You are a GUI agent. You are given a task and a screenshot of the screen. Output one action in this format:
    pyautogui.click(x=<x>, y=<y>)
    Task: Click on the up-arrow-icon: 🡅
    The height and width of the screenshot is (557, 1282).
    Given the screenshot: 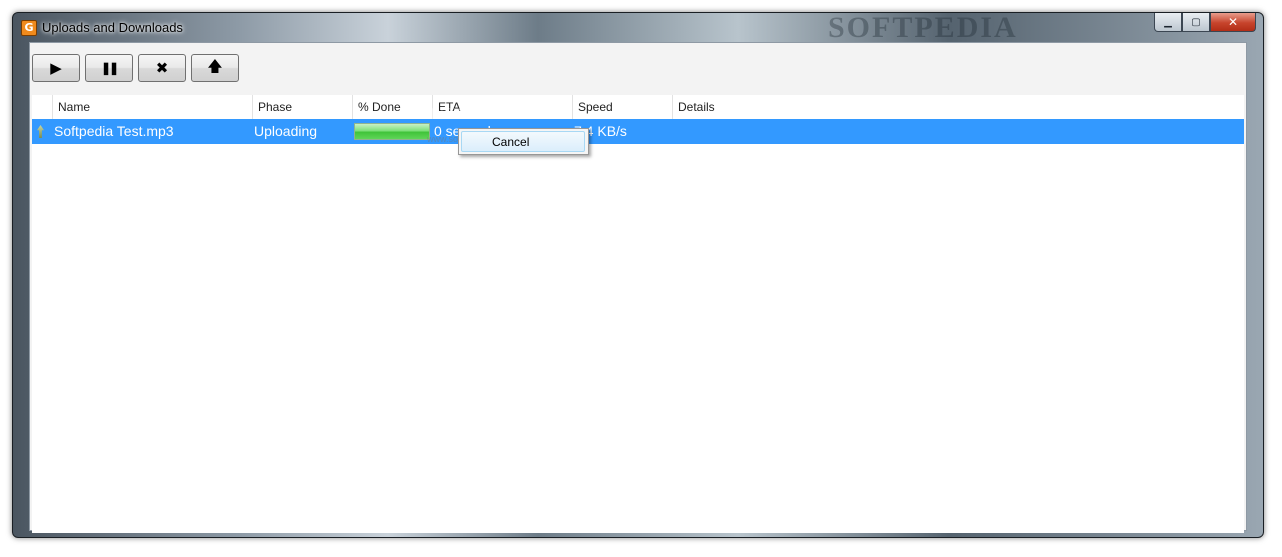 What is the action you would take?
    pyautogui.click(x=215, y=66)
    